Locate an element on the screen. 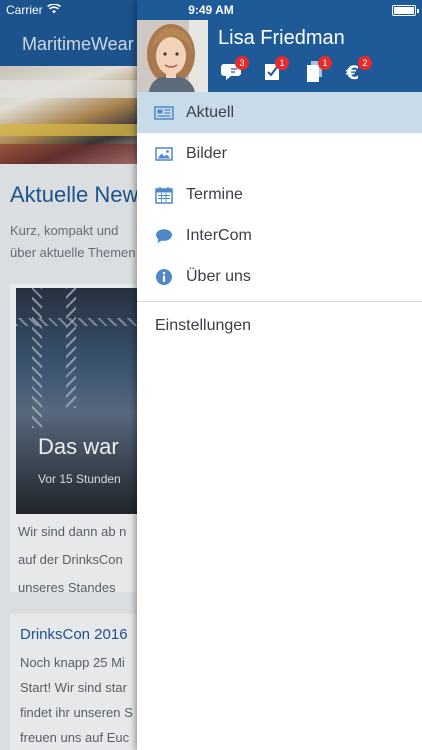  chat-bubbles-icon: 3 is located at coordinates (235, 70).